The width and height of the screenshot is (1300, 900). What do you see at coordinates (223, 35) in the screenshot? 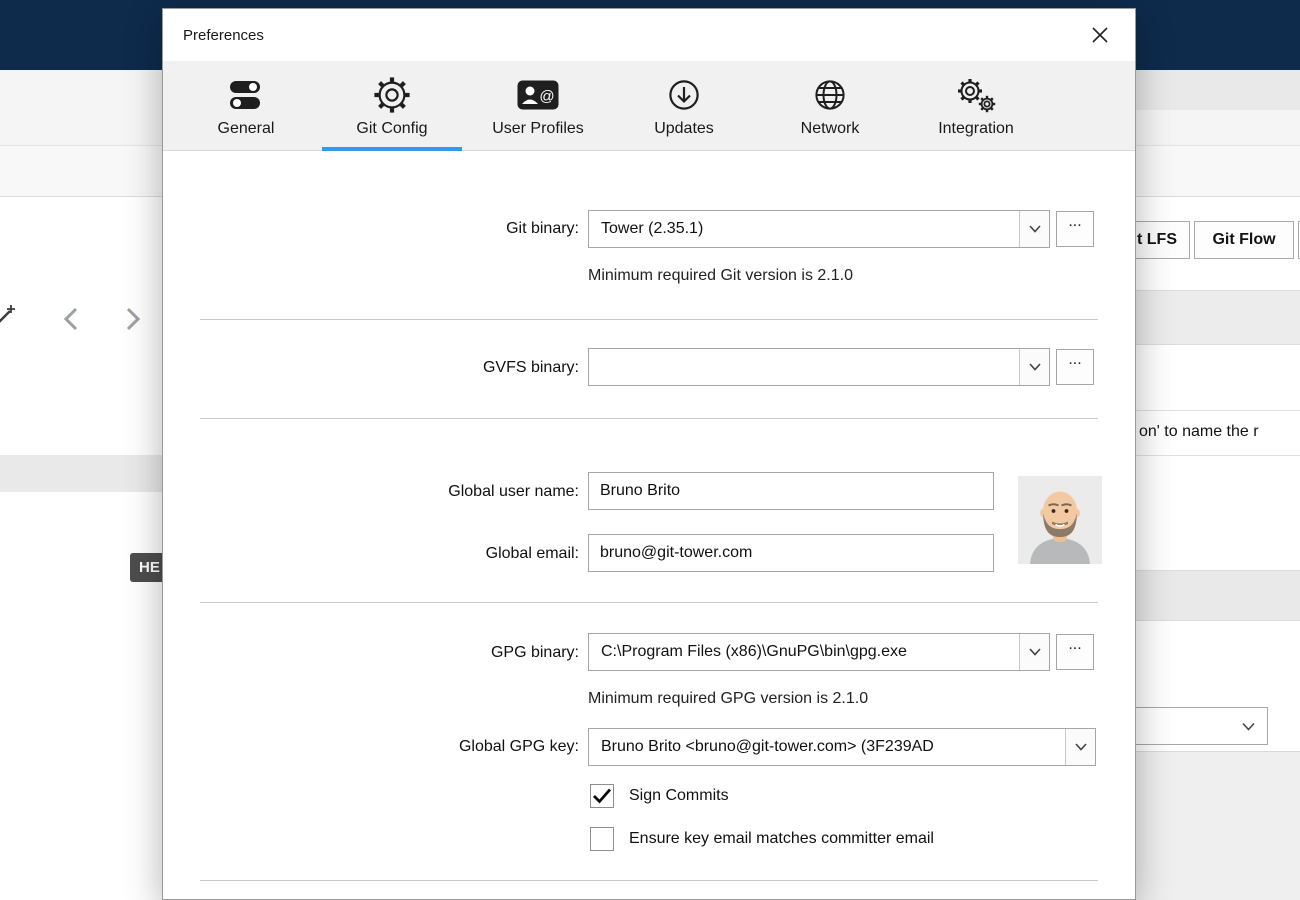
I see `dialog-title: Preferences` at bounding box center [223, 35].